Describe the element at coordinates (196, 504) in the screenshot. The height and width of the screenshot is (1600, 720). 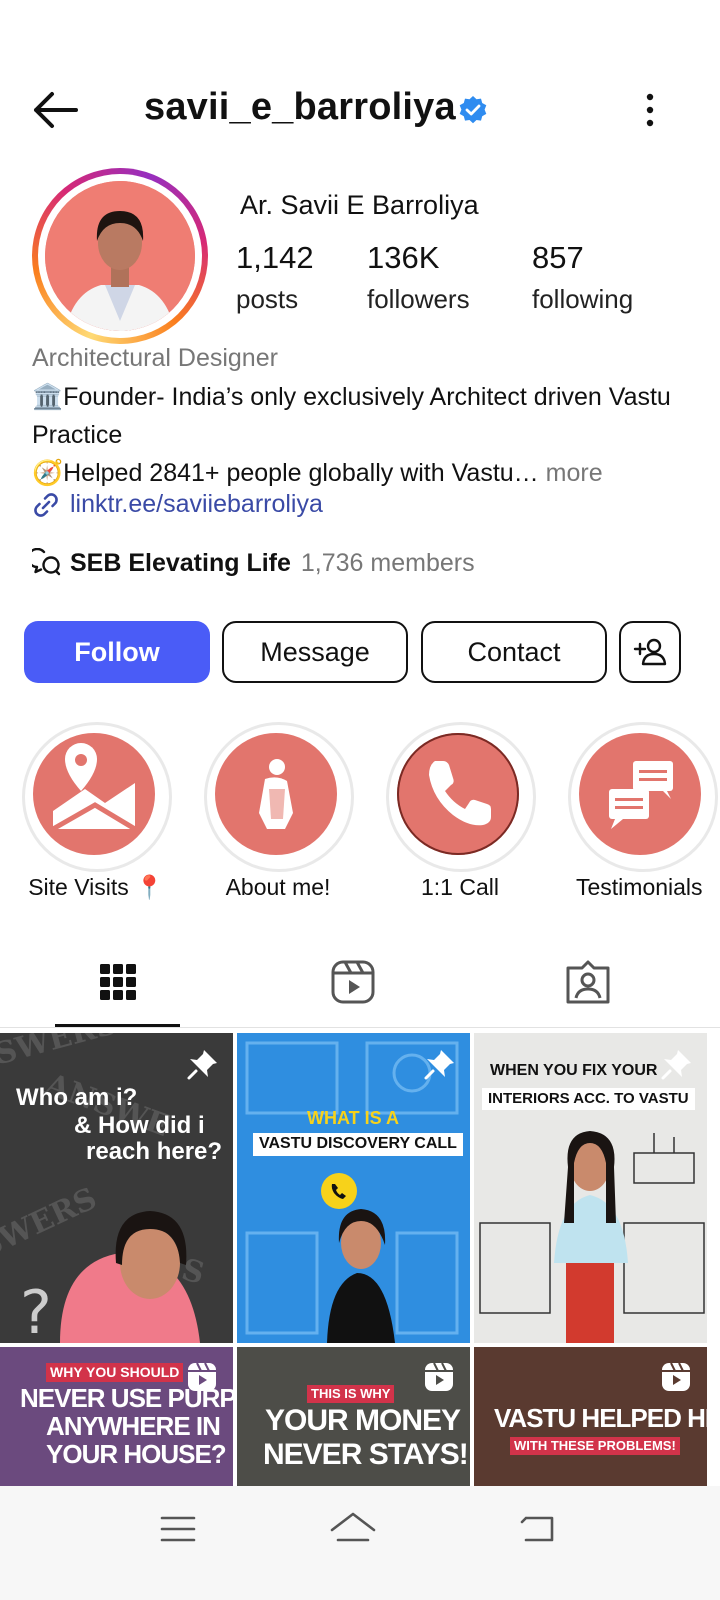
I see `bio-link-text: linktr.ee/saviiebarroliya` at that location.